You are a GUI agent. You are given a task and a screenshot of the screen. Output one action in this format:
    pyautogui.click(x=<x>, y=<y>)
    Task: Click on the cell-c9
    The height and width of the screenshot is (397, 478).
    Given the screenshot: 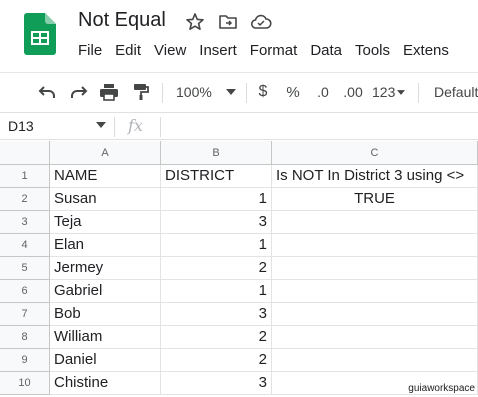 What is the action you would take?
    pyautogui.click(x=375, y=360)
    